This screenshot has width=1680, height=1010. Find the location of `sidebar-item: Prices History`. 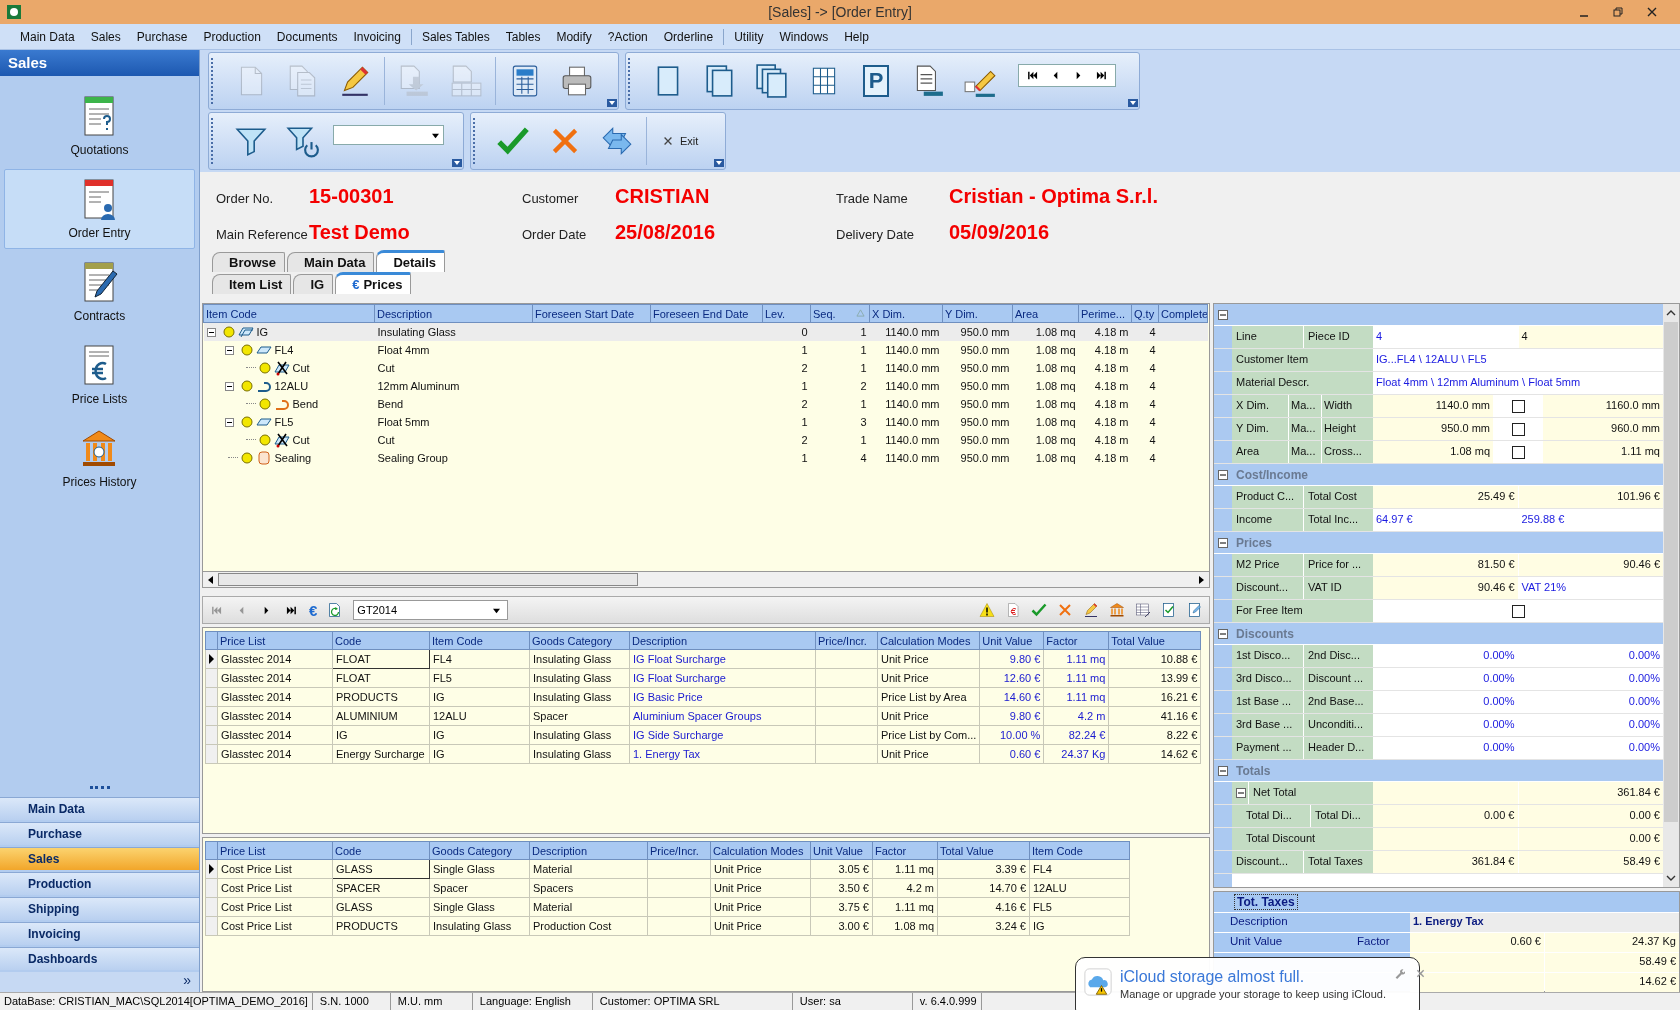

sidebar-item: Prices History is located at coordinates (99, 458).